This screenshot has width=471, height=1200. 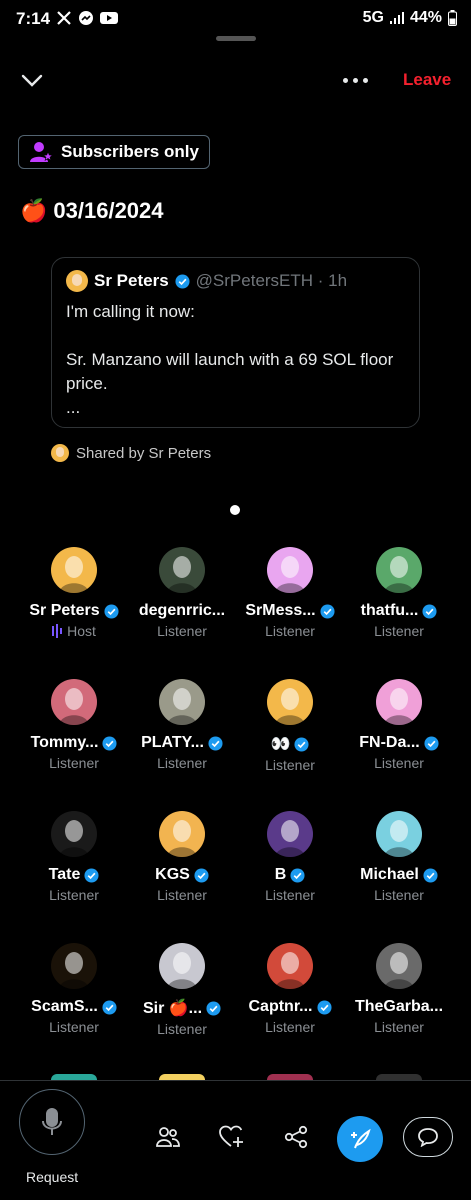 What do you see at coordinates (373, 17) in the screenshot?
I see `network-label: 5G` at bounding box center [373, 17].